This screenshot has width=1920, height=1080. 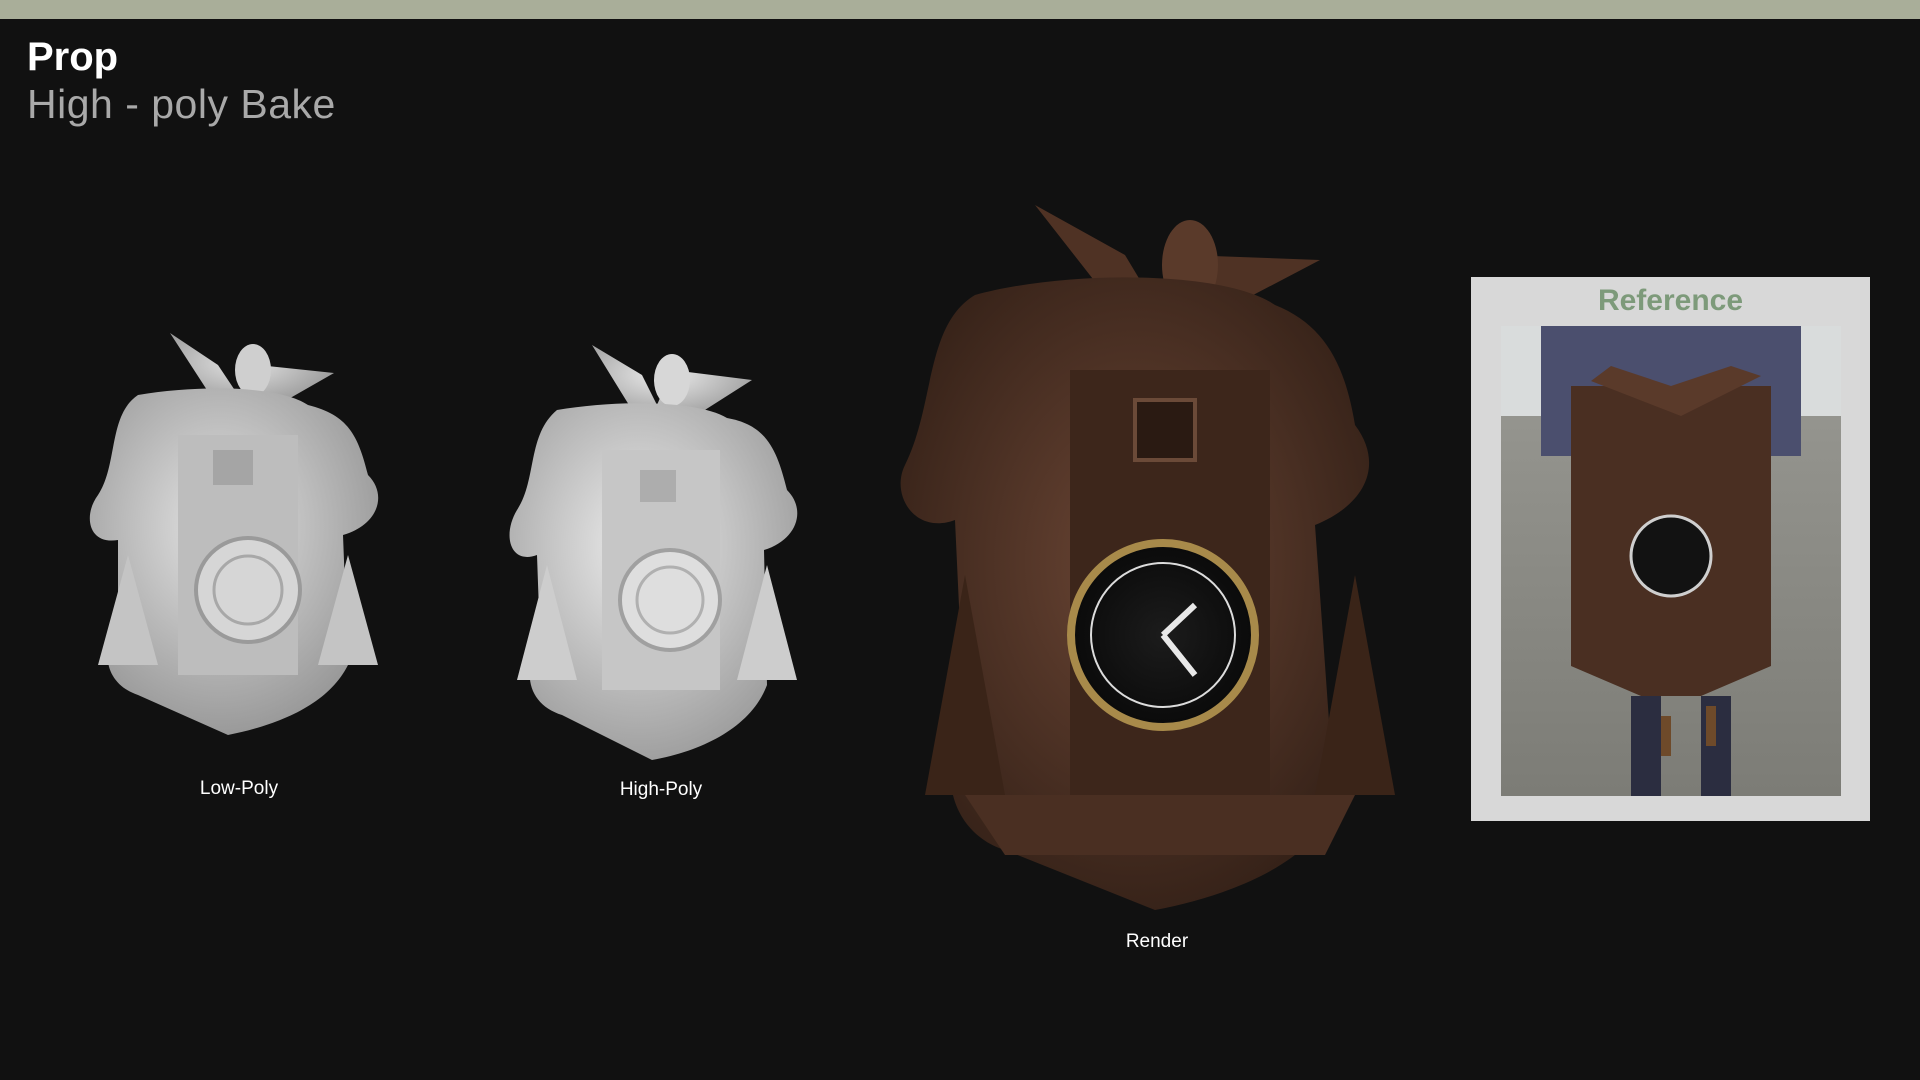 What do you see at coordinates (1670, 300) in the screenshot?
I see `reference-title: Reference` at bounding box center [1670, 300].